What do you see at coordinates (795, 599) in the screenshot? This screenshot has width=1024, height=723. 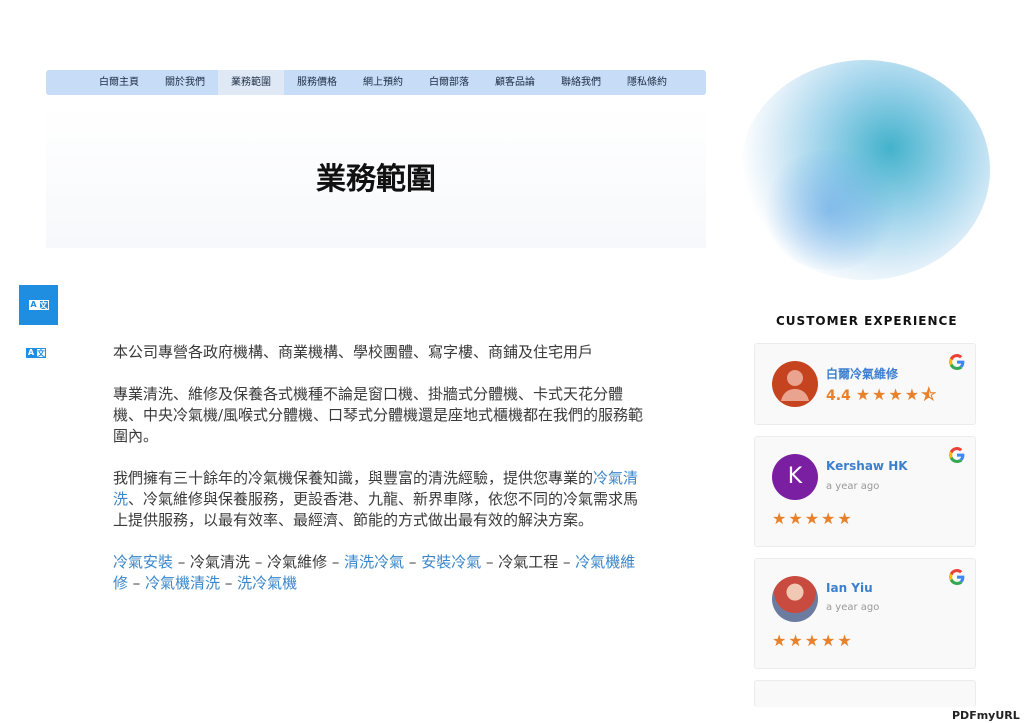 I see `reviewer-avatar-photo` at bounding box center [795, 599].